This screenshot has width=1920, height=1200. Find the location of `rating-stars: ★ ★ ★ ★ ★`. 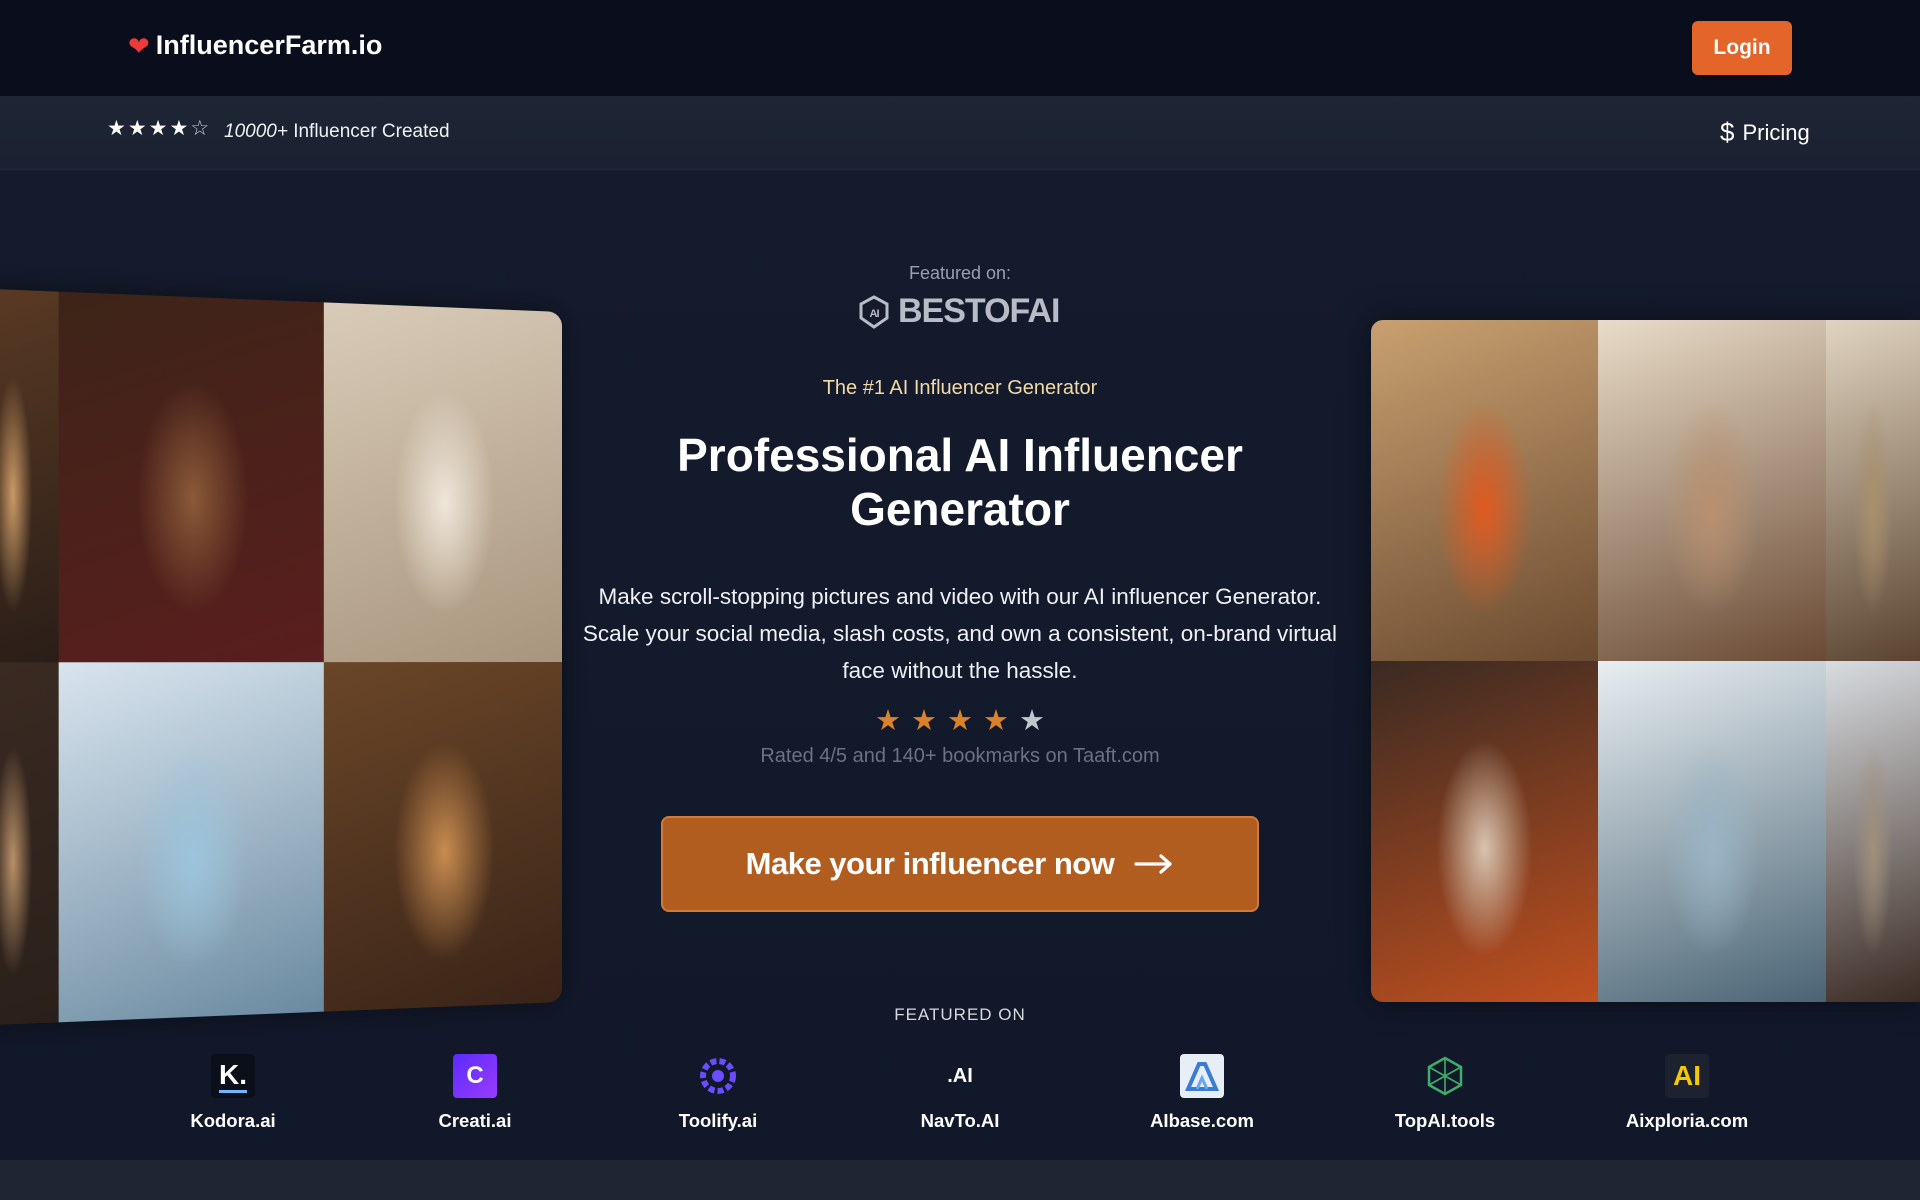

rating-stars: ★ ★ ★ ★ ★ is located at coordinates (960, 721).